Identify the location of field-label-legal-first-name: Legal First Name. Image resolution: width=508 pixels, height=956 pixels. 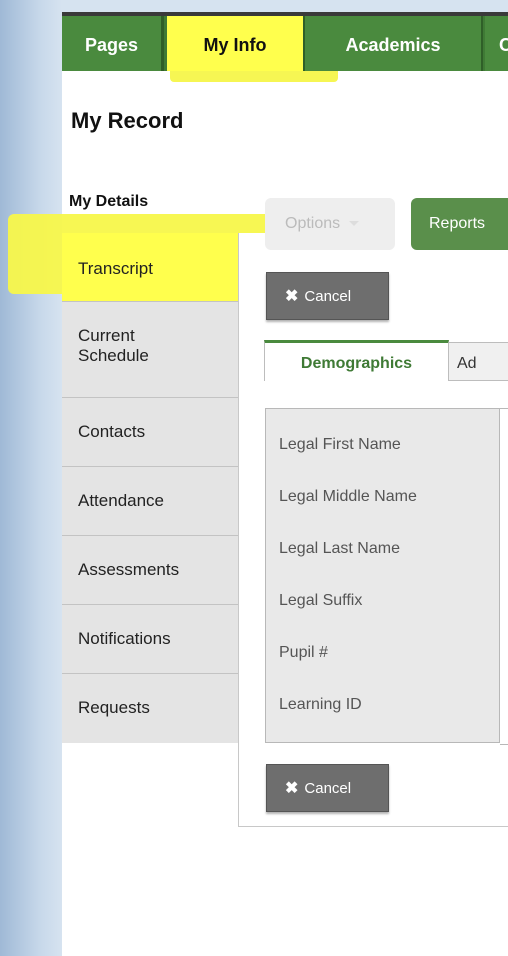
(340, 444).